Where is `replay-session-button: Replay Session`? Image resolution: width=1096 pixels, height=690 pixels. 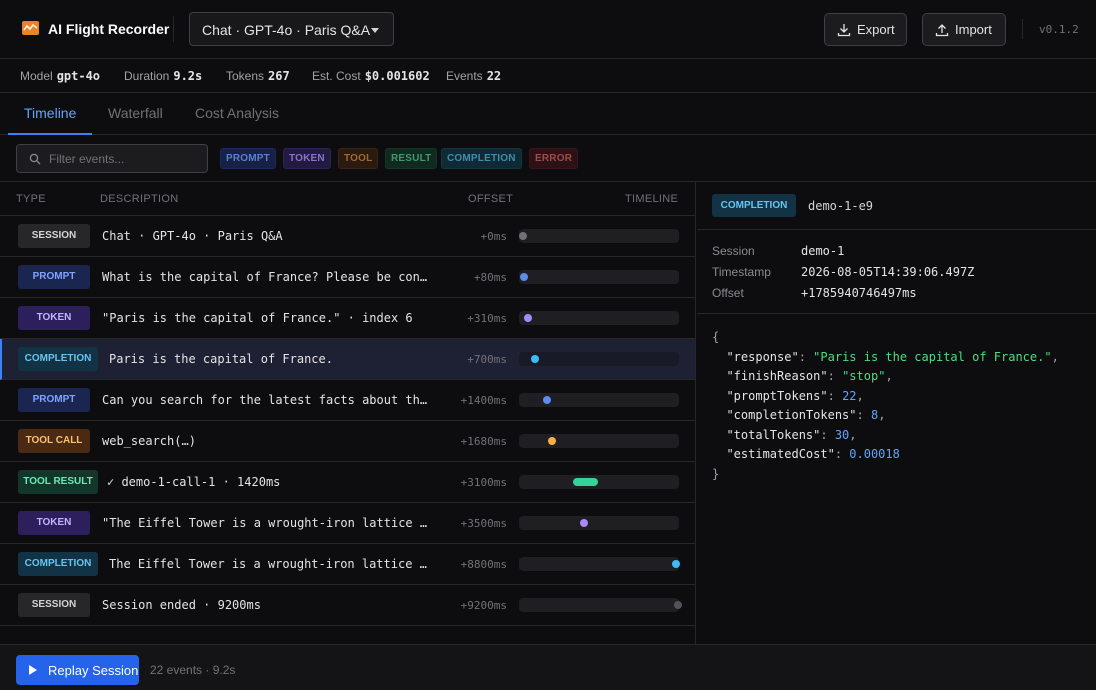 replay-session-button: Replay Session is located at coordinates (77, 670).